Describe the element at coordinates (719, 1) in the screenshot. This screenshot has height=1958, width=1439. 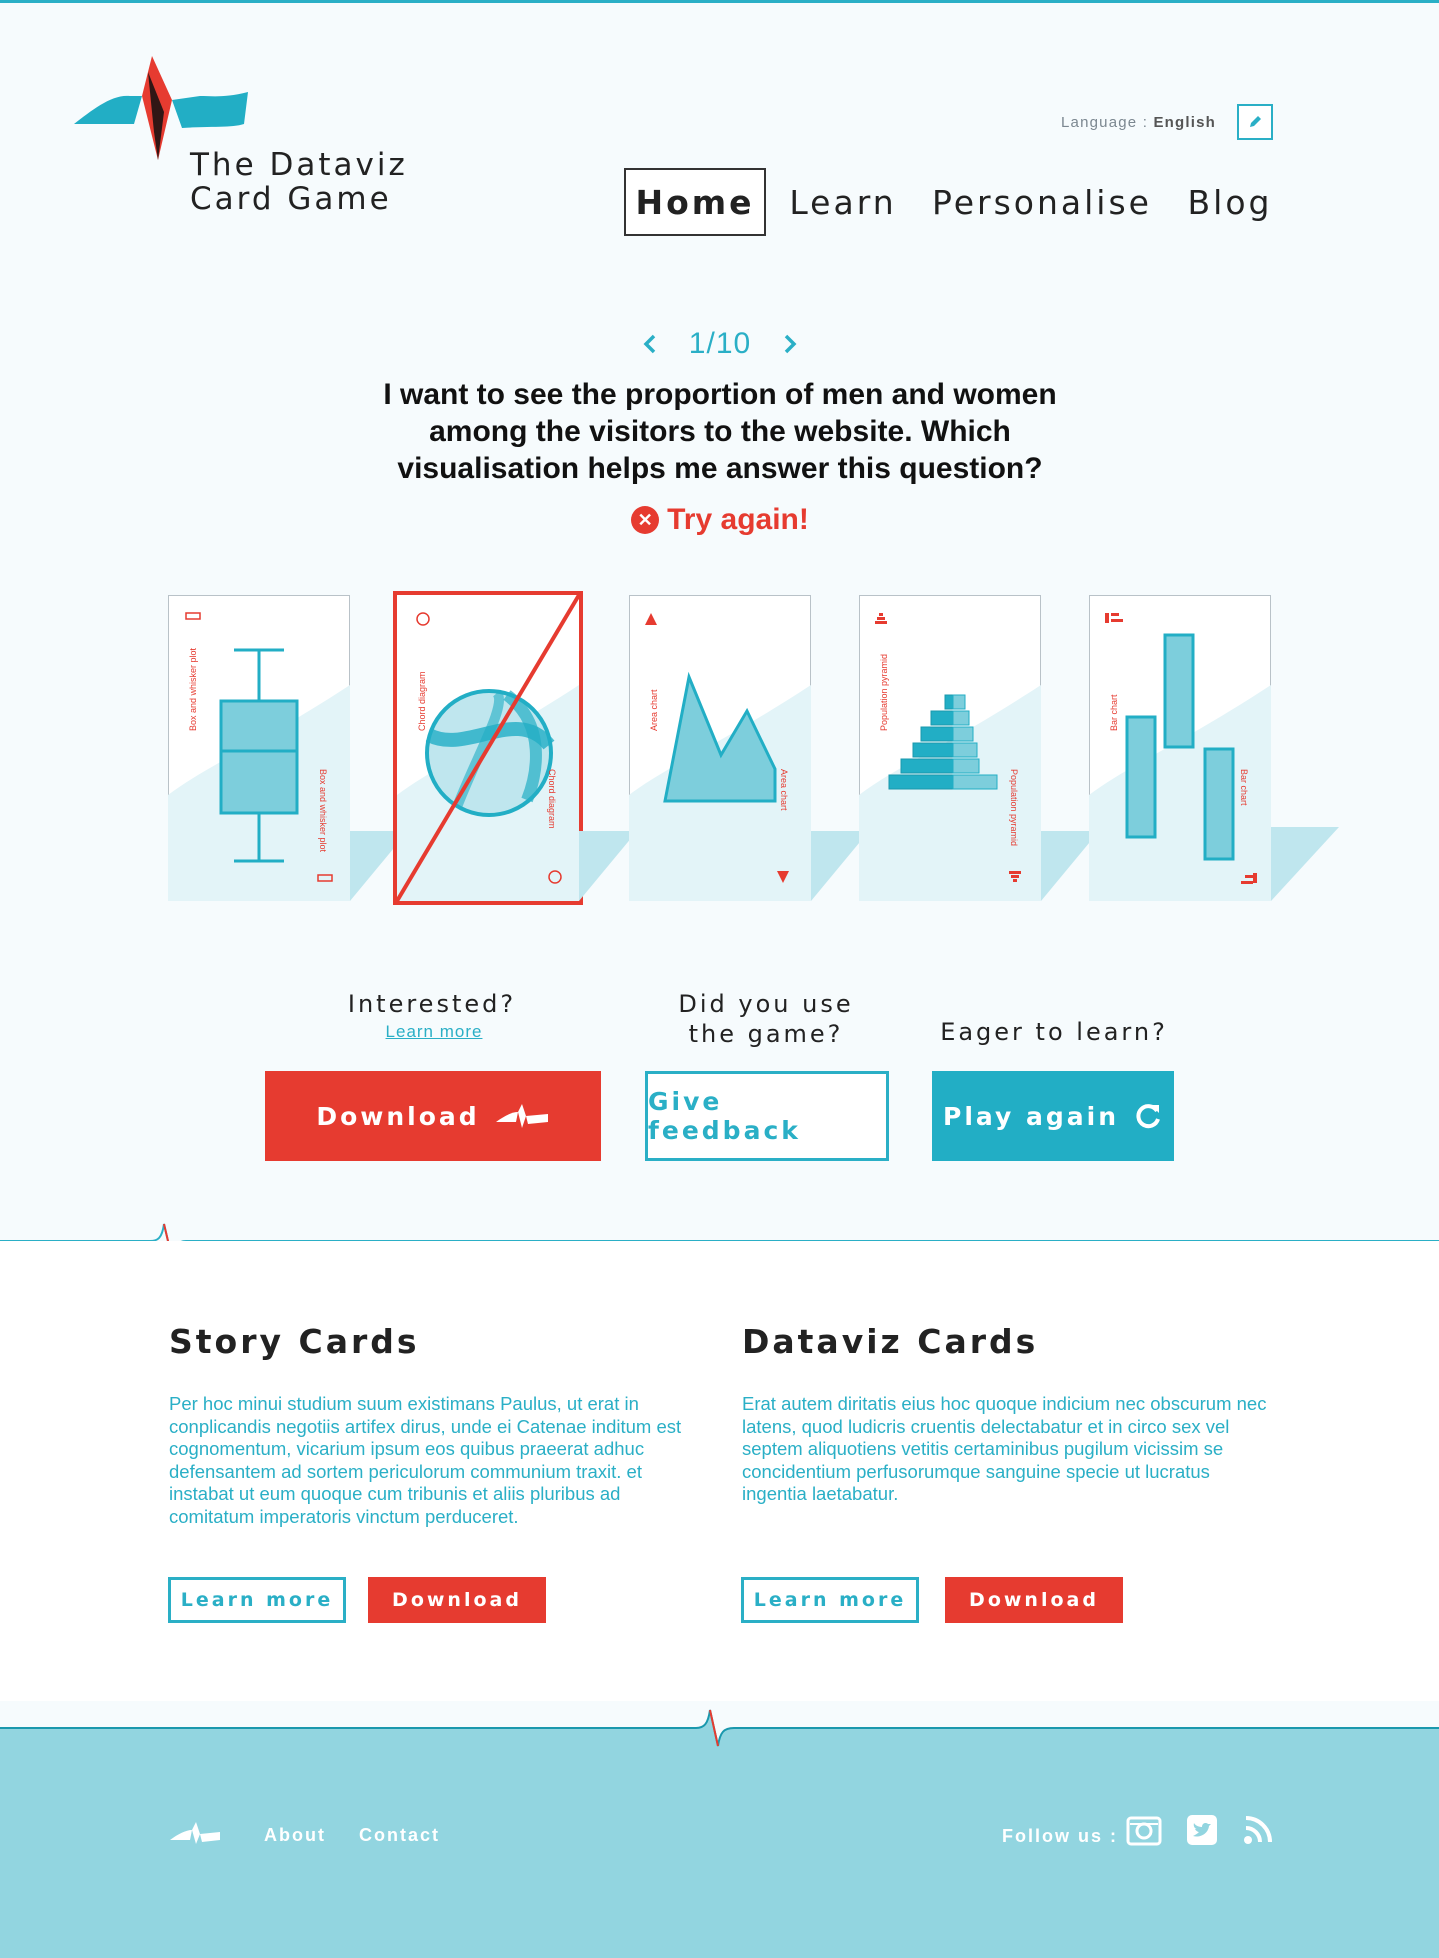
I see `top-accent-line` at that location.